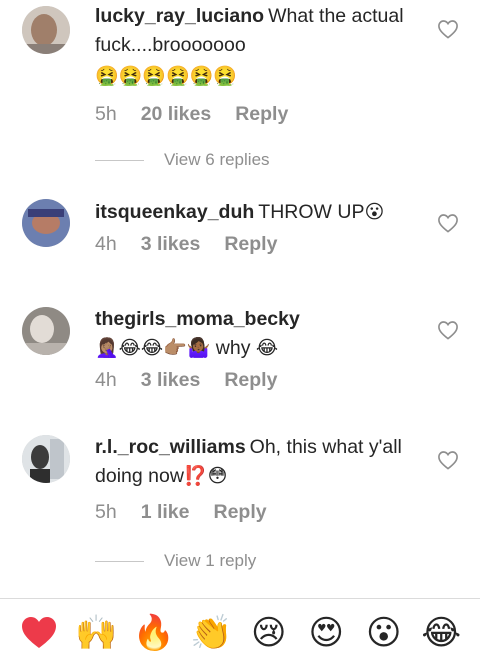  I want to click on heart-eyes-emoji-icon: 😍, so click(326, 633).